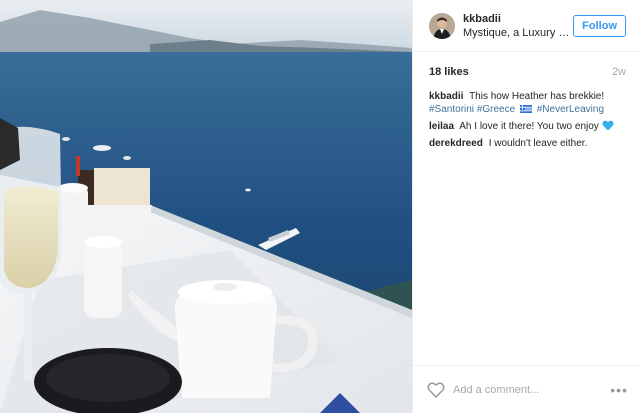  I want to click on hashtag-greece: #Greece, so click(496, 109).